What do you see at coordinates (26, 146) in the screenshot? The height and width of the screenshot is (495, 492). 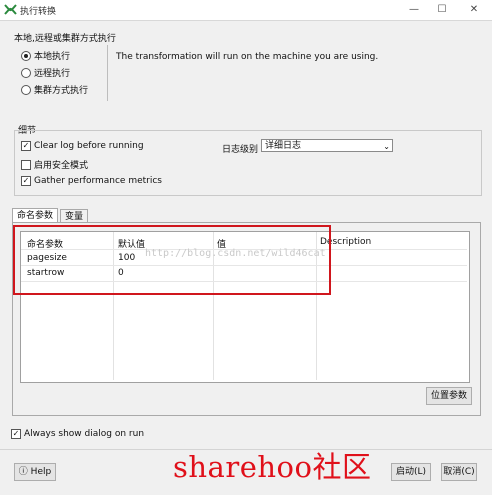 I see `clear-log-box: ✓` at bounding box center [26, 146].